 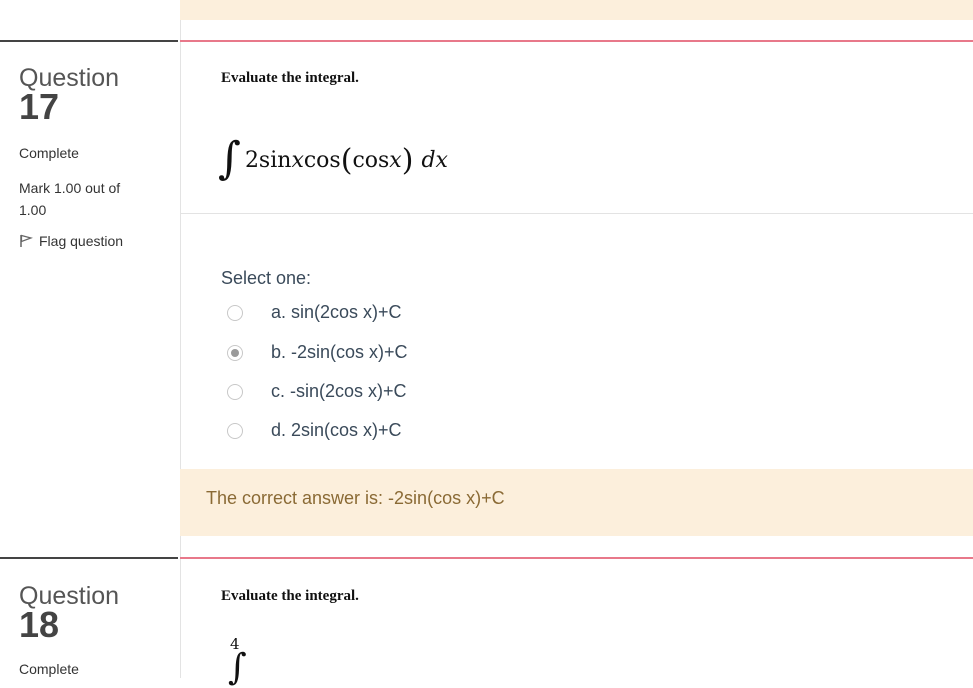 I want to click on answer-option-a: a. sin(2cos x)+C, so click(x=314, y=312).